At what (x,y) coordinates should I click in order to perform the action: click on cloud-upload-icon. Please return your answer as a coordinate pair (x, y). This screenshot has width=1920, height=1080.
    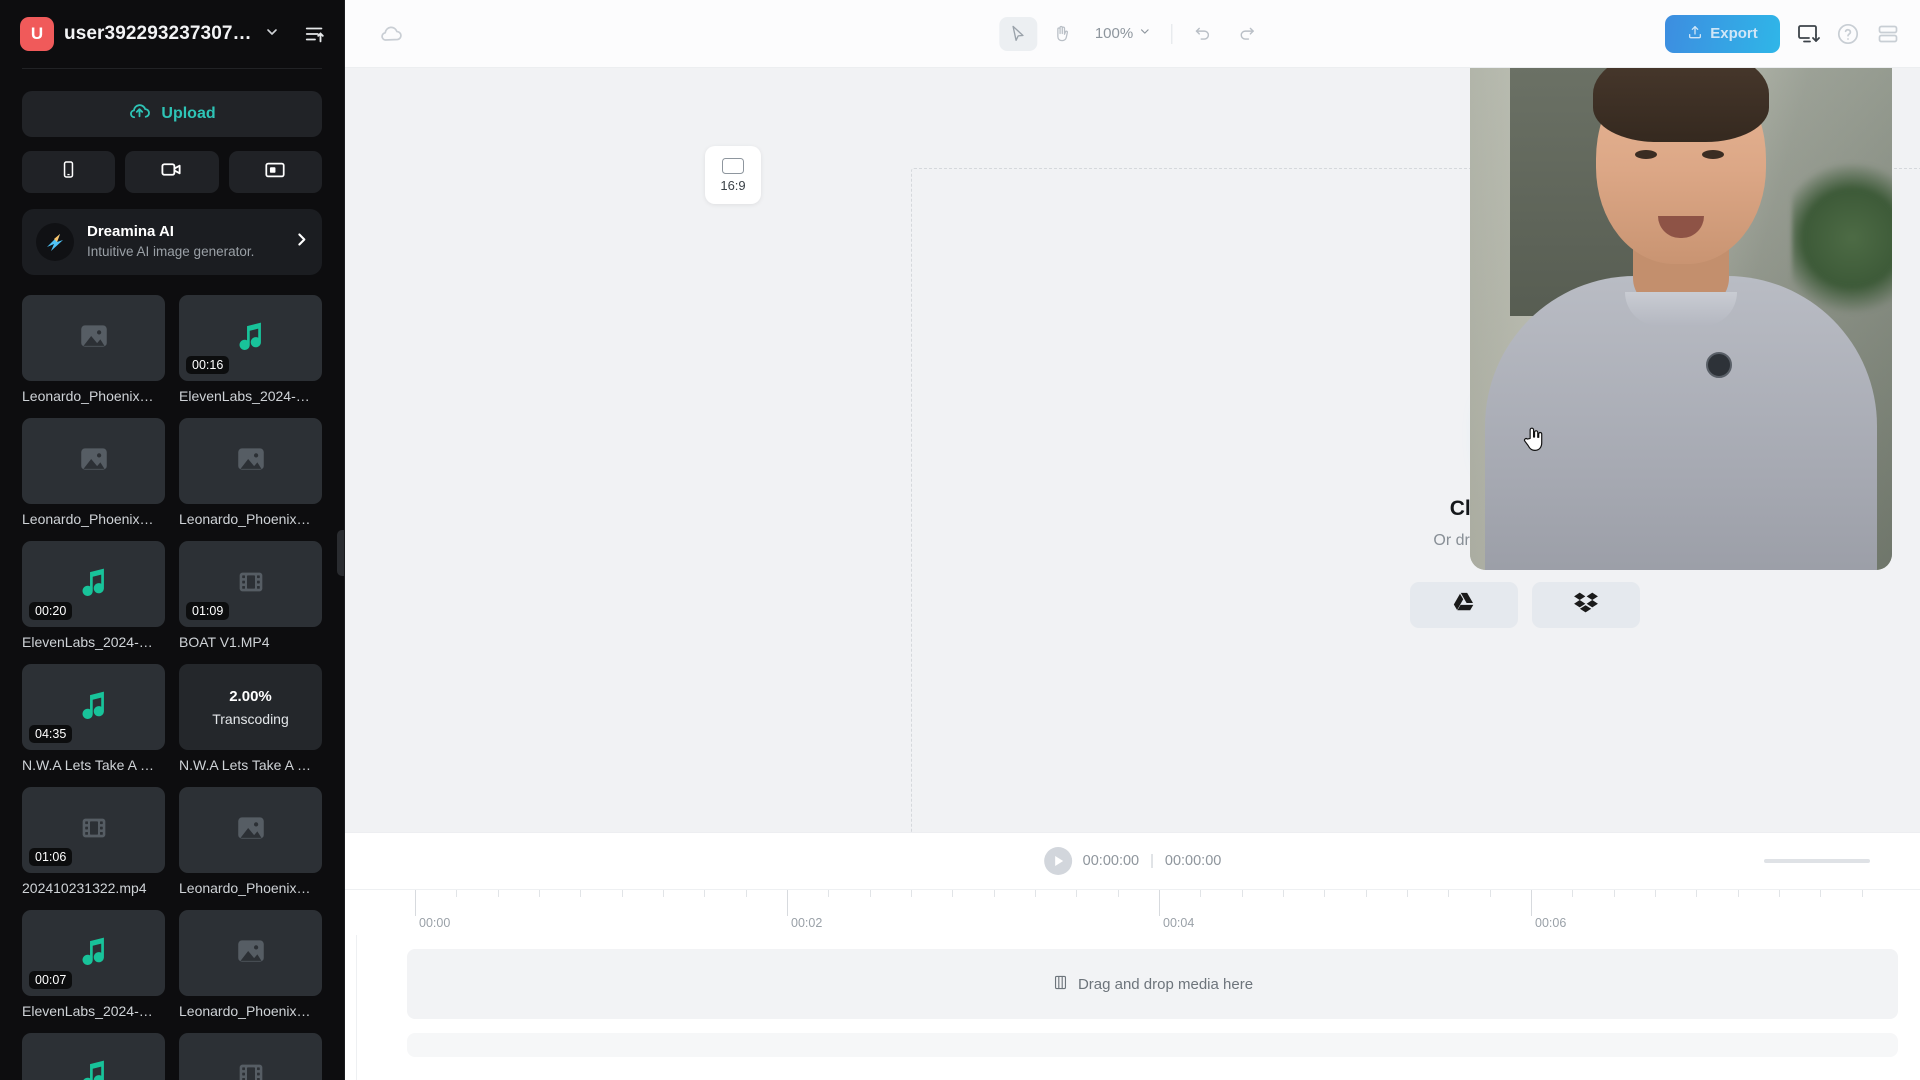
    Looking at the image, I should click on (139, 114).